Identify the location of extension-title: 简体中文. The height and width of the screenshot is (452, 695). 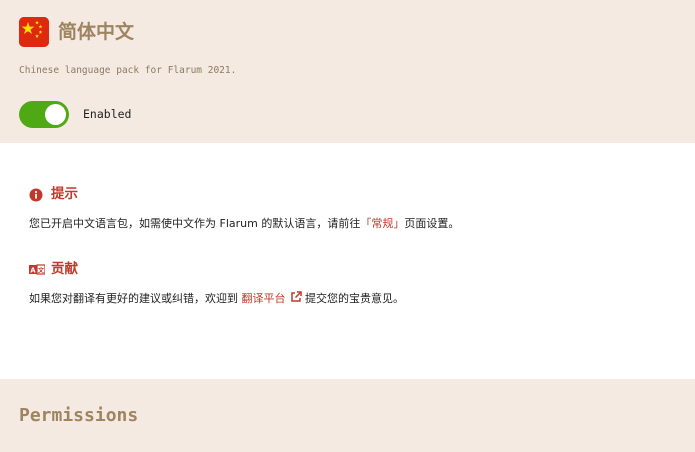
(96, 32).